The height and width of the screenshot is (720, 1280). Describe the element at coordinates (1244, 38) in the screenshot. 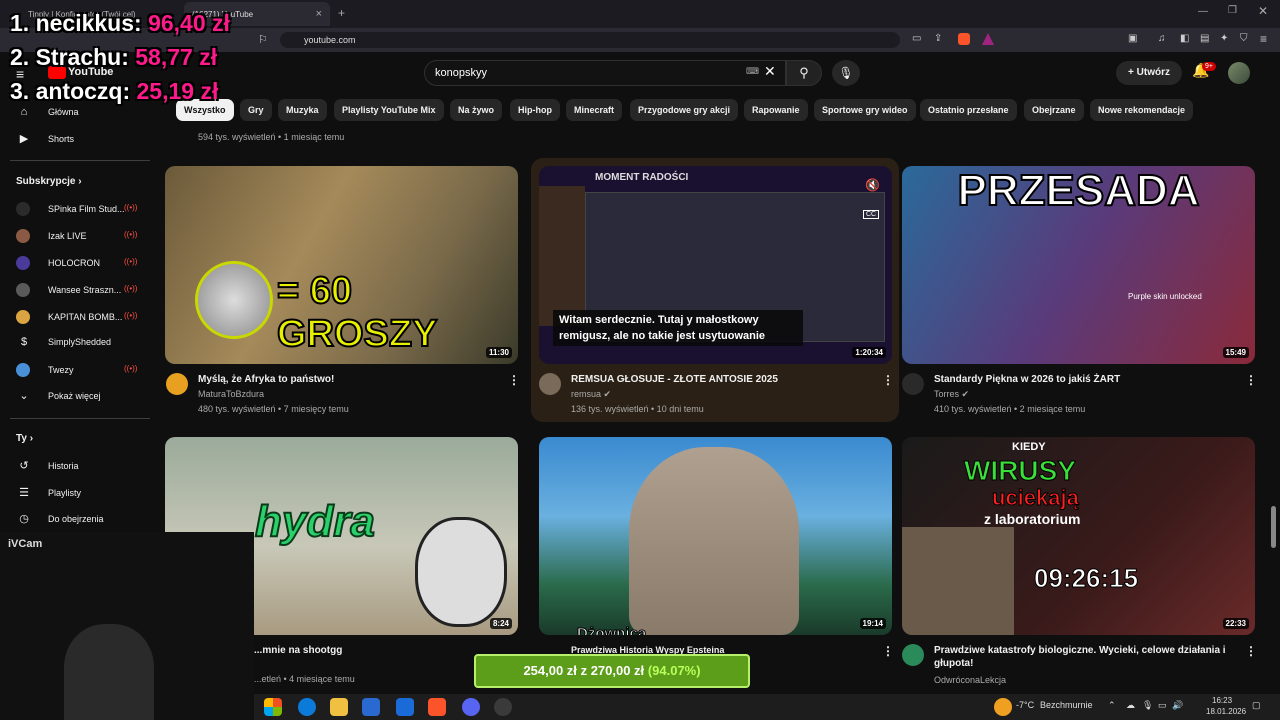

I see `vpn-icon: ⛉` at that location.